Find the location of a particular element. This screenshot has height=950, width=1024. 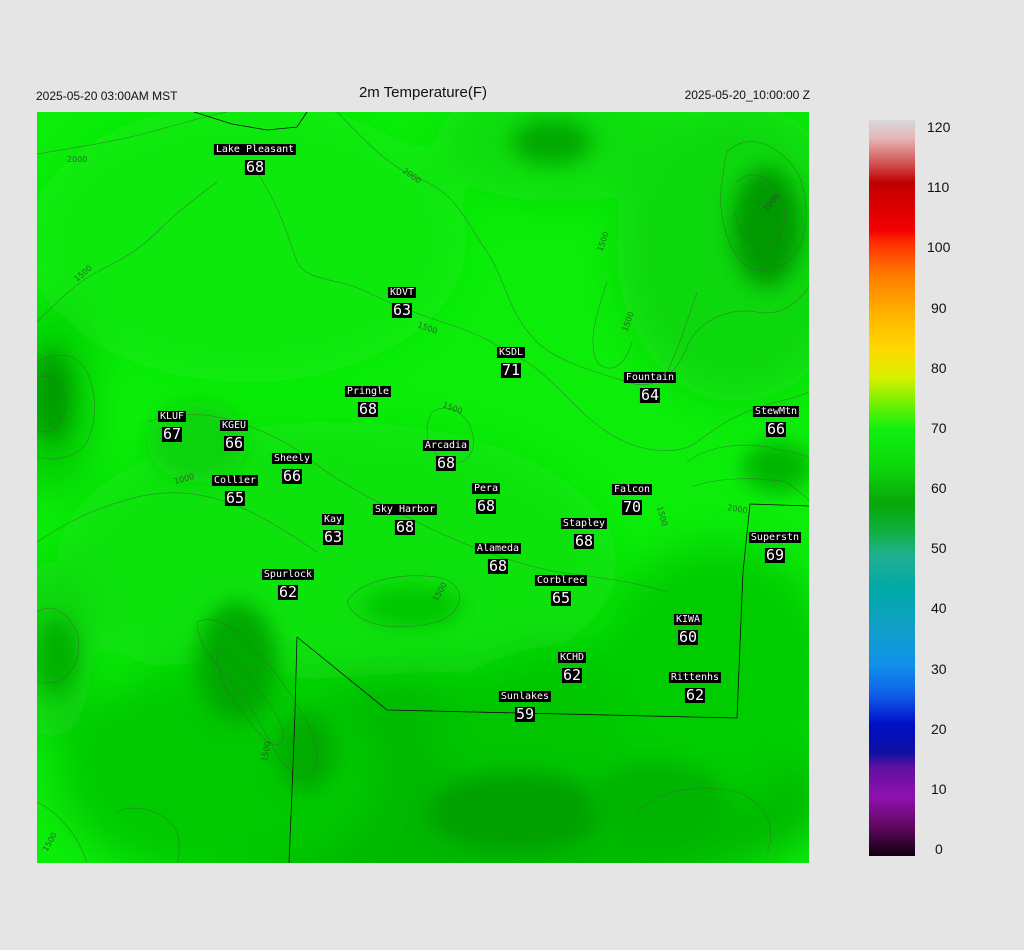

station-stewmtn: StewMtn 66 is located at coordinates (776, 419).